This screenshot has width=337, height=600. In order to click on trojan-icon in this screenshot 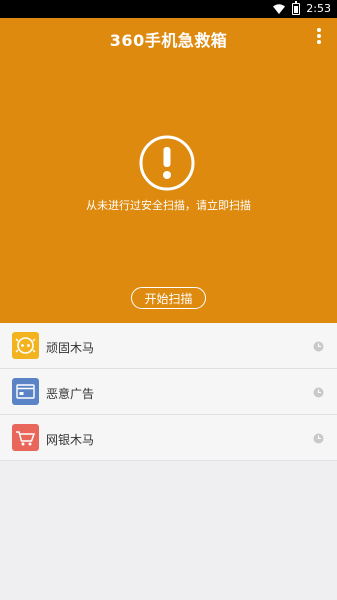, I will do `click(25, 345)`.